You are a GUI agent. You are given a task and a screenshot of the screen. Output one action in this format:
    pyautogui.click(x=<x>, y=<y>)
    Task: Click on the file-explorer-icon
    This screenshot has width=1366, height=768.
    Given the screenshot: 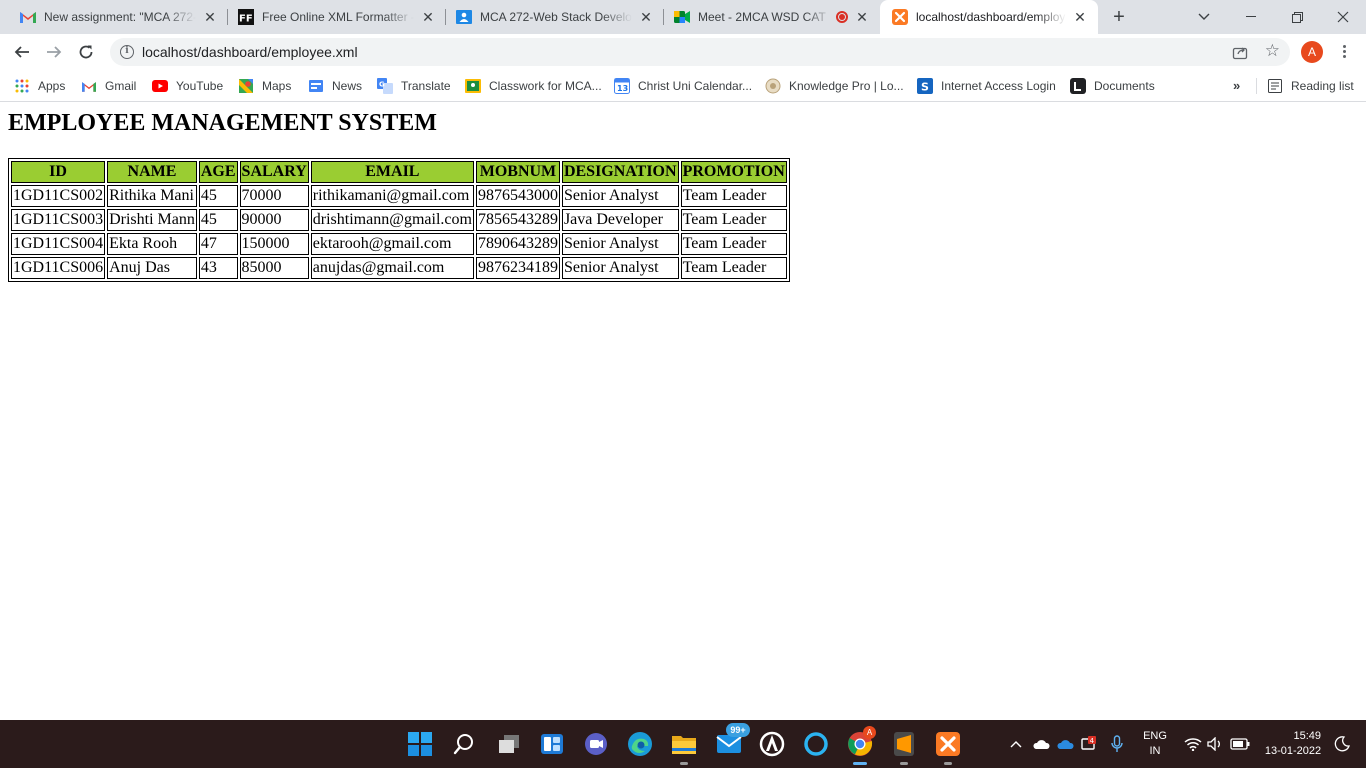 What is the action you would take?
    pyautogui.click(x=684, y=747)
    